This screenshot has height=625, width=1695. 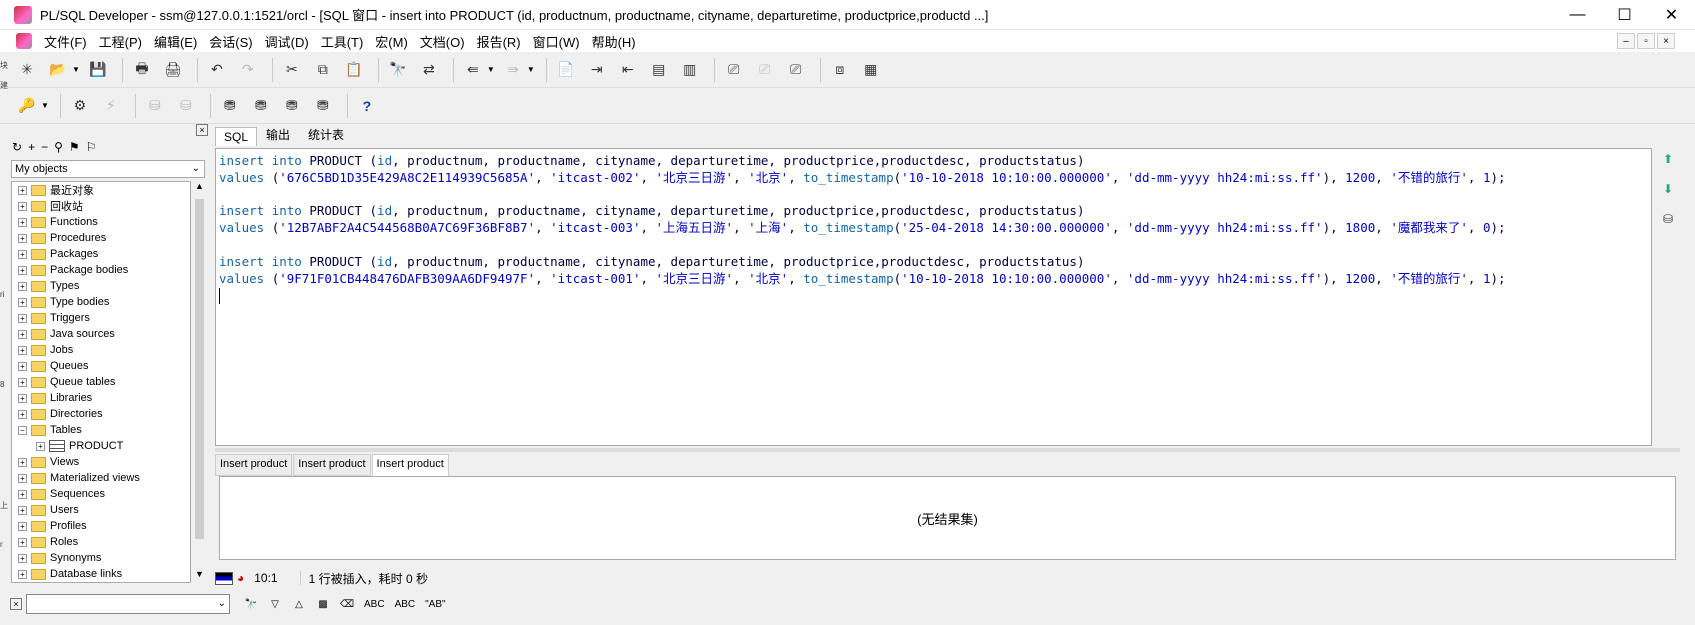 What do you see at coordinates (367, 106) in the screenshot?
I see `help-icon: ?` at bounding box center [367, 106].